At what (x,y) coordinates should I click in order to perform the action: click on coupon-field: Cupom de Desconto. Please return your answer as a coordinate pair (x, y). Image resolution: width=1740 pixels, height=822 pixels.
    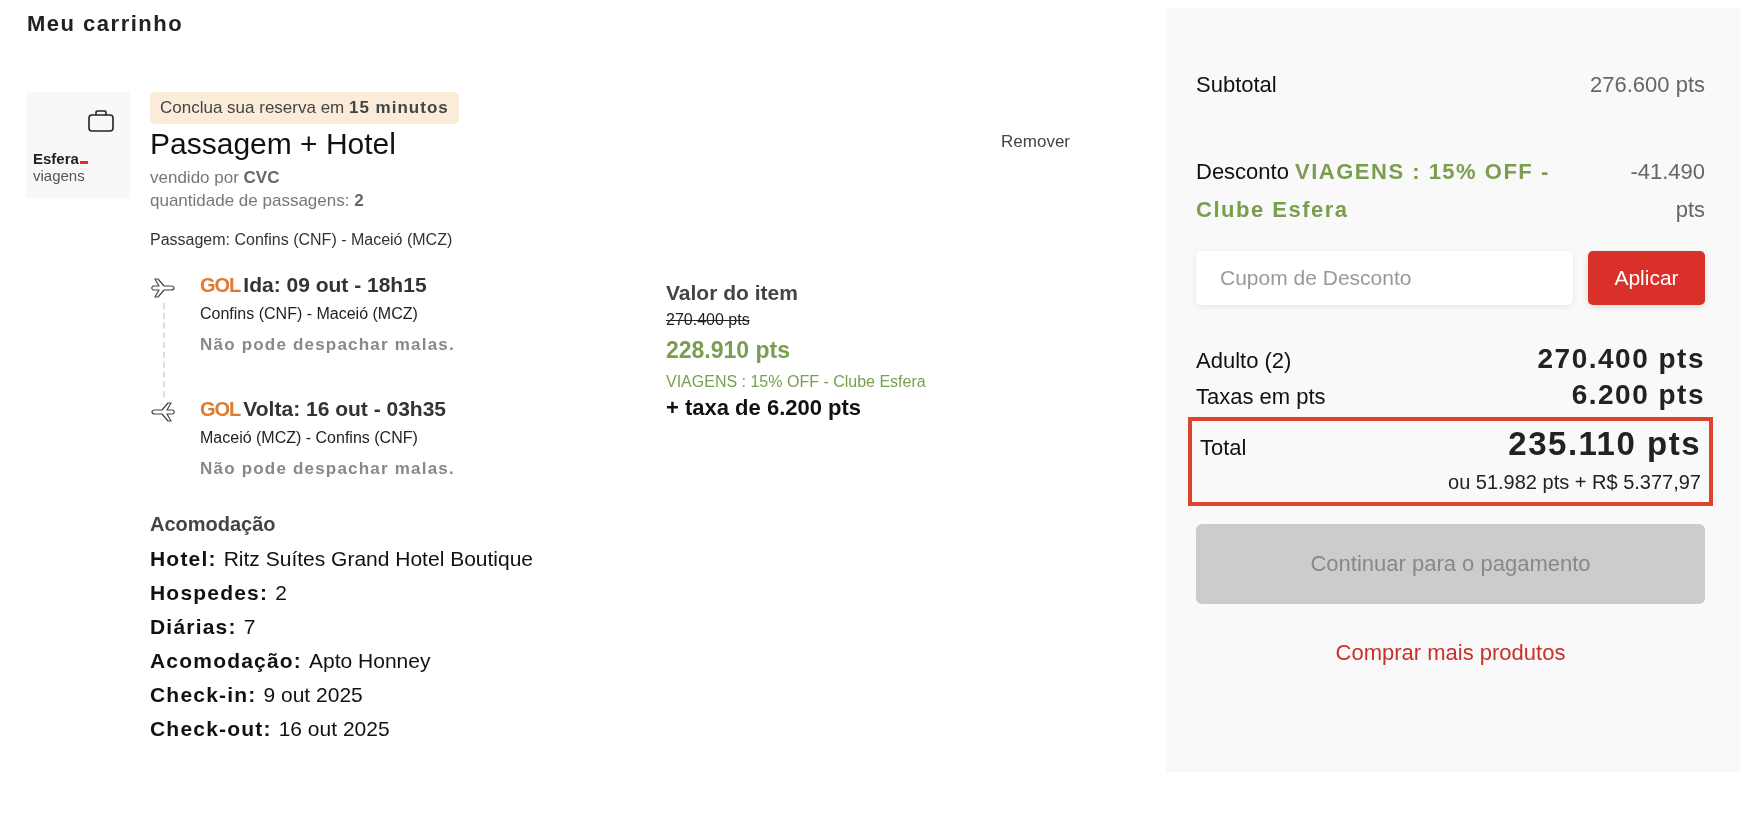
    Looking at the image, I should click on (1384, 278).